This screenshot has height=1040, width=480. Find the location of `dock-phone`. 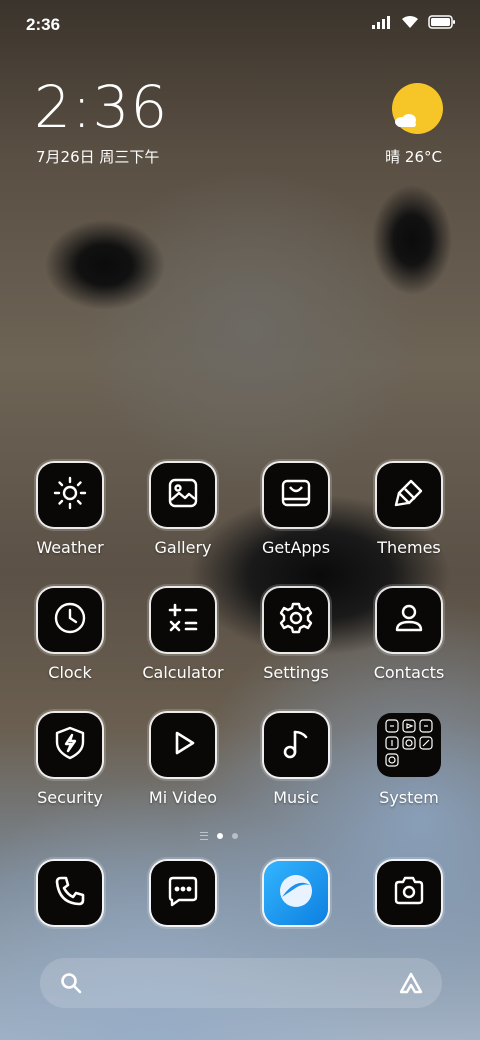

dock-phone is located at coordinates (70, 893).